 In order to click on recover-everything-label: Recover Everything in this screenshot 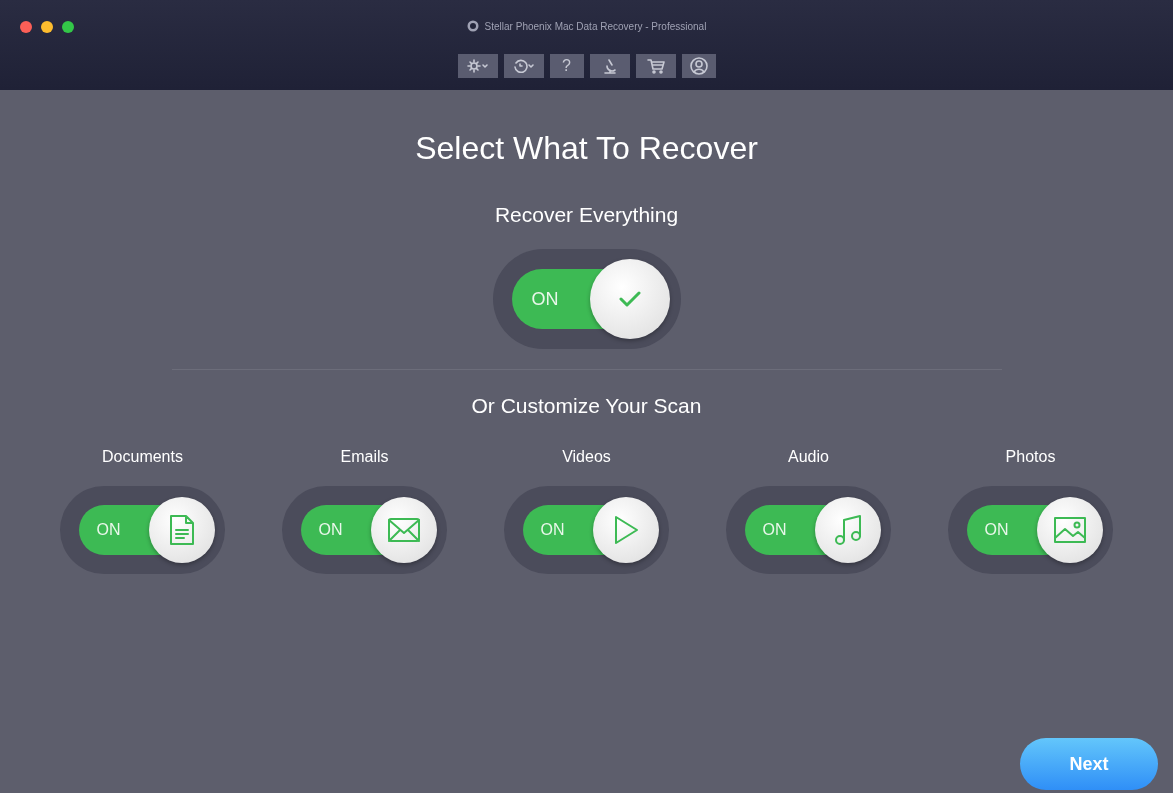, I will do `click(586, 215)`.